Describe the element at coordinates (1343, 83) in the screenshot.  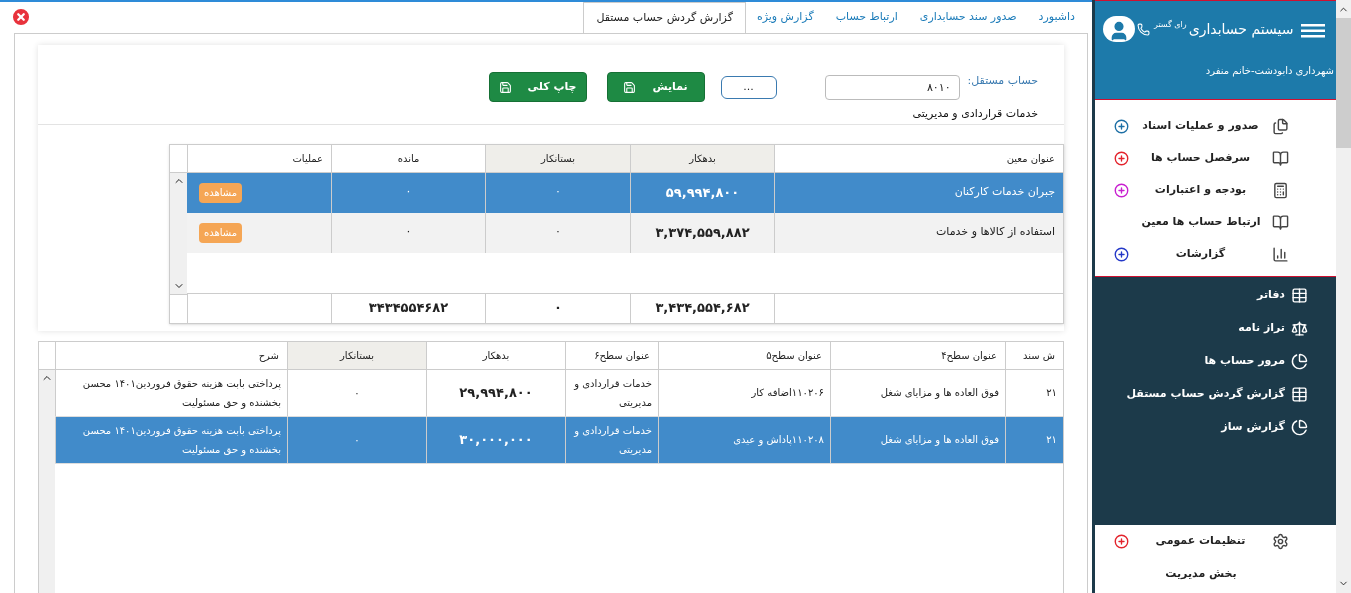
I see `scrollbar-thumb` at that location.